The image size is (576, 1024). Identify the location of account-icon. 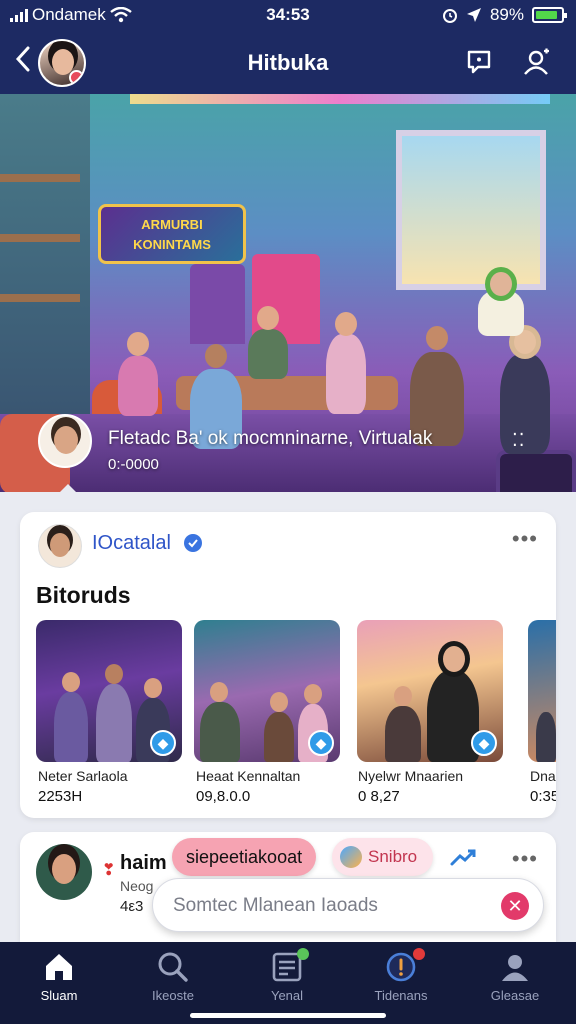
(515, 968).